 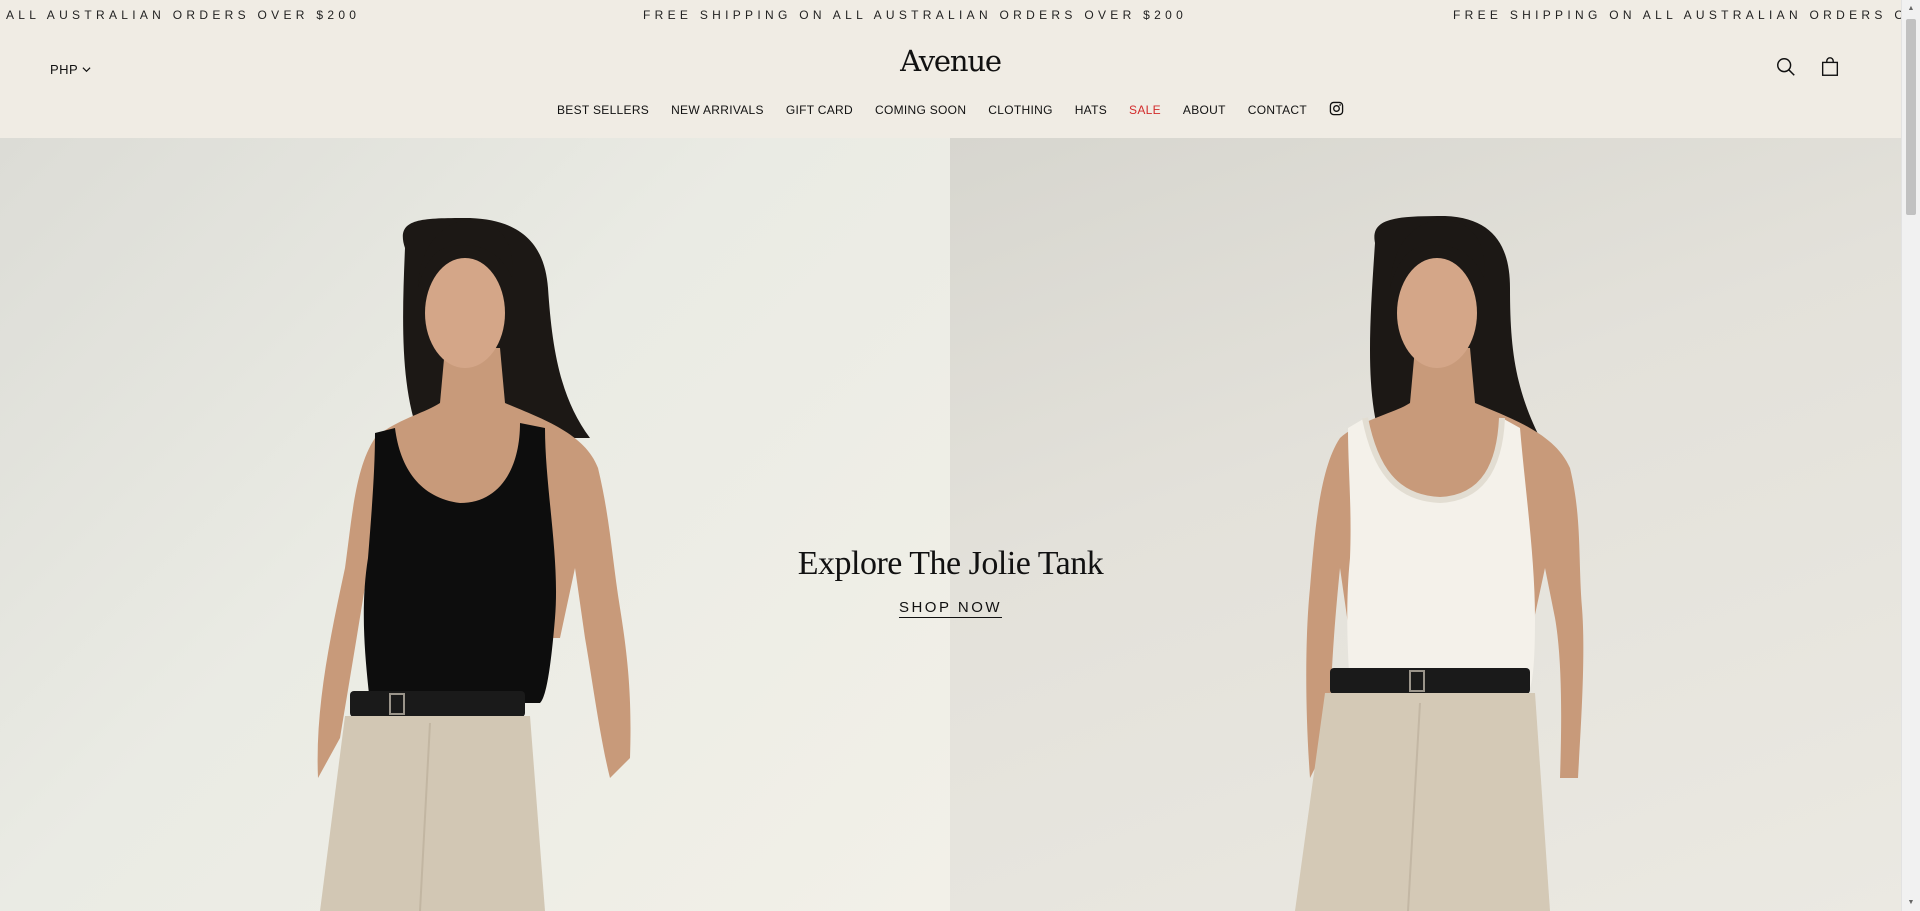 What do you see at coordinates (819, 110) in the screenshot?
I see `nav-item-gift-card: GIFT CARD` at bounding box center [819, 110].